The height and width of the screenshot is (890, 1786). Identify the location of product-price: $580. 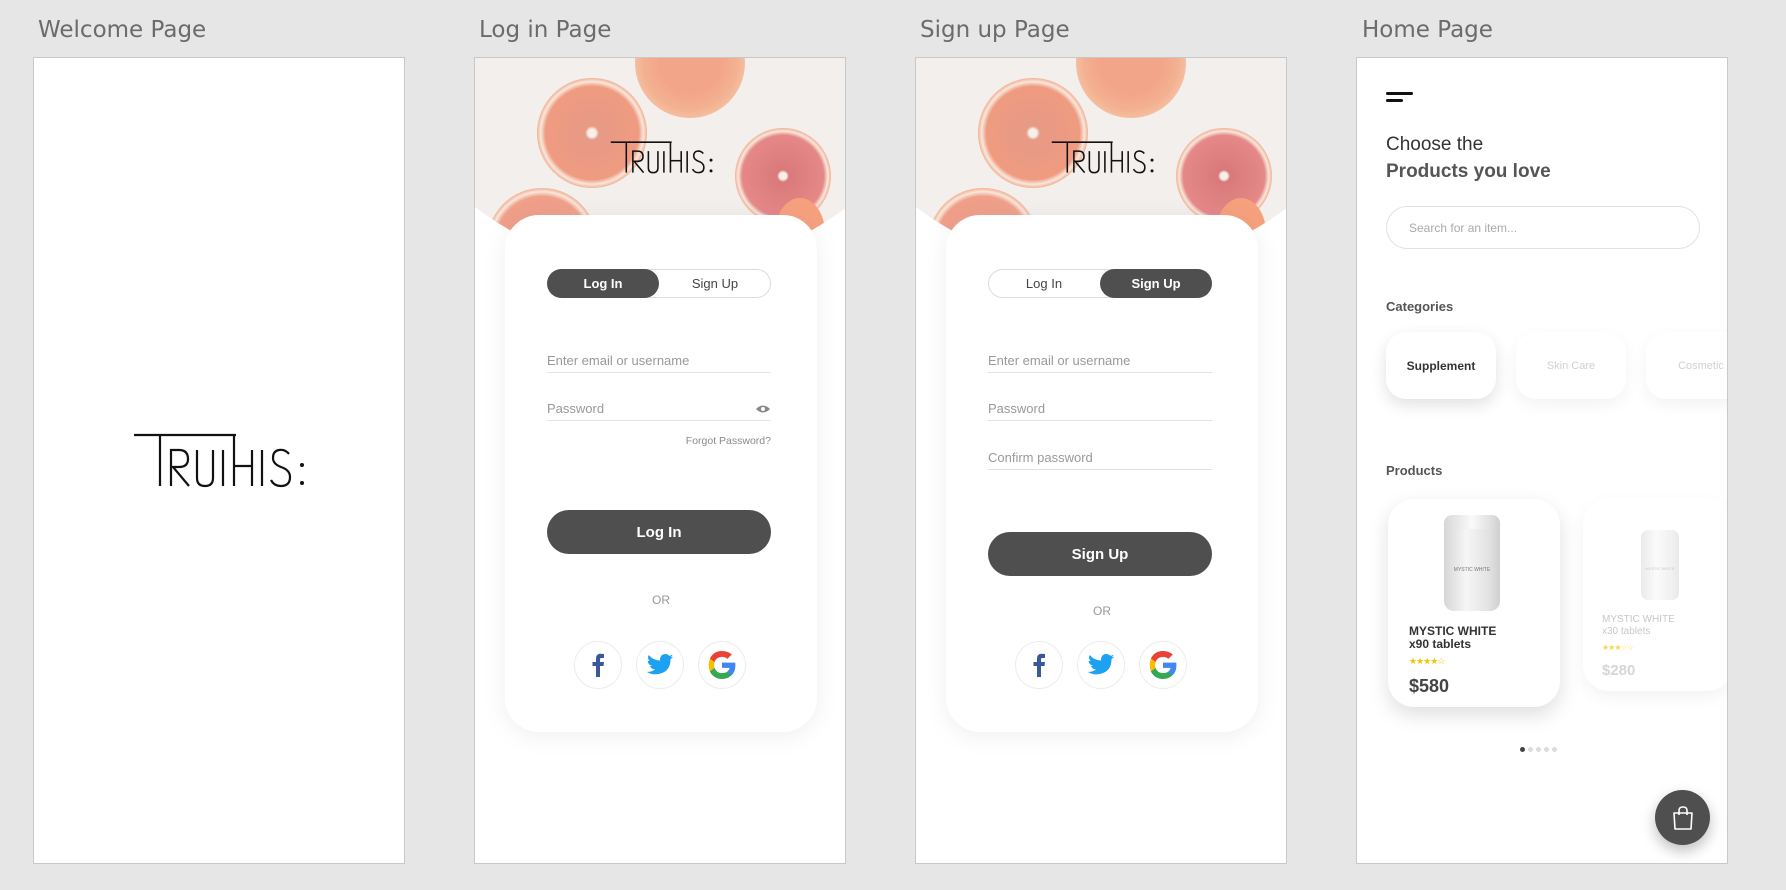
(1429, 686).